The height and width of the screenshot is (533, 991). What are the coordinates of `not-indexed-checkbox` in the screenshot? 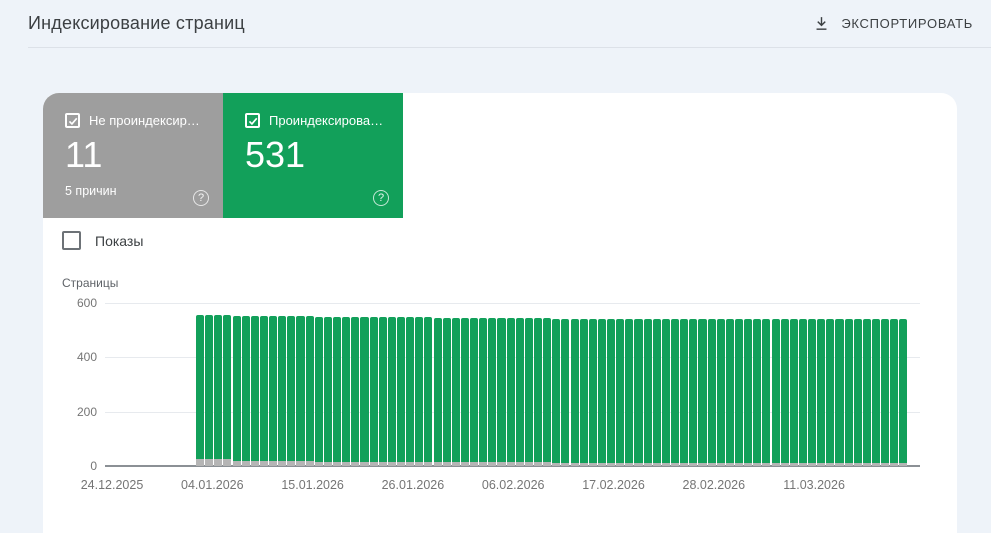 It's located at (72, 120).